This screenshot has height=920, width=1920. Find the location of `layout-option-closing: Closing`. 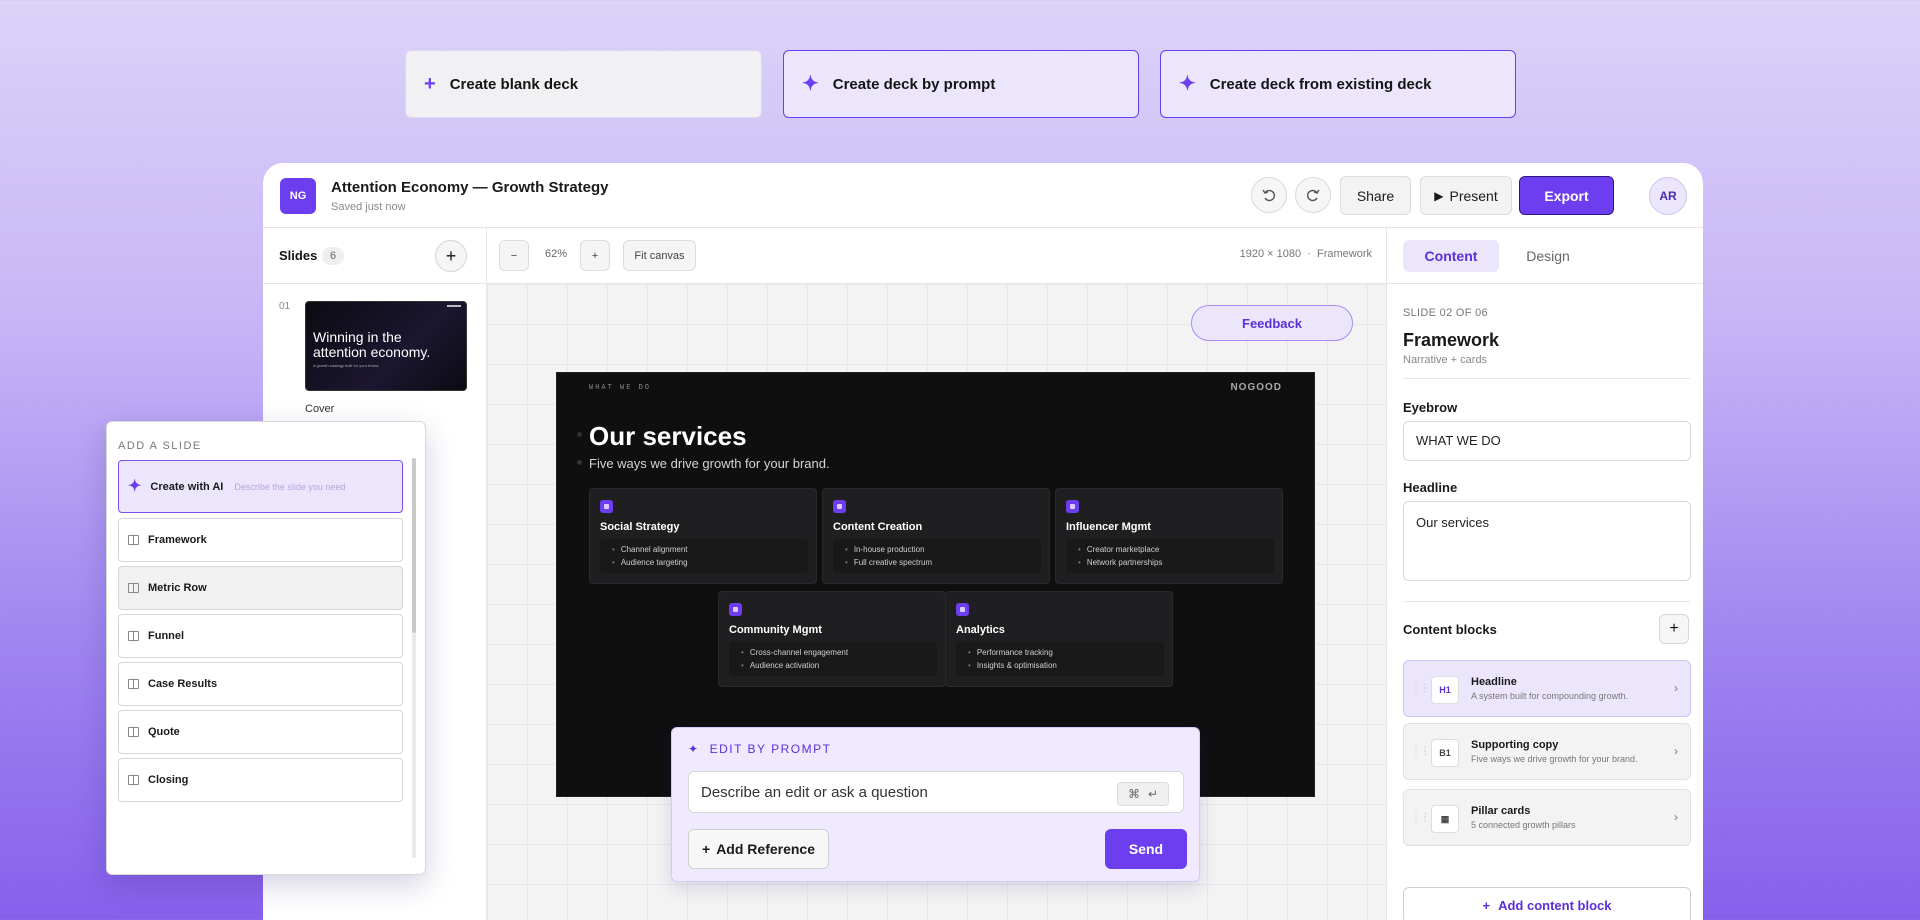

layout-option-closing: Closing is located at coordinates (260, 780).